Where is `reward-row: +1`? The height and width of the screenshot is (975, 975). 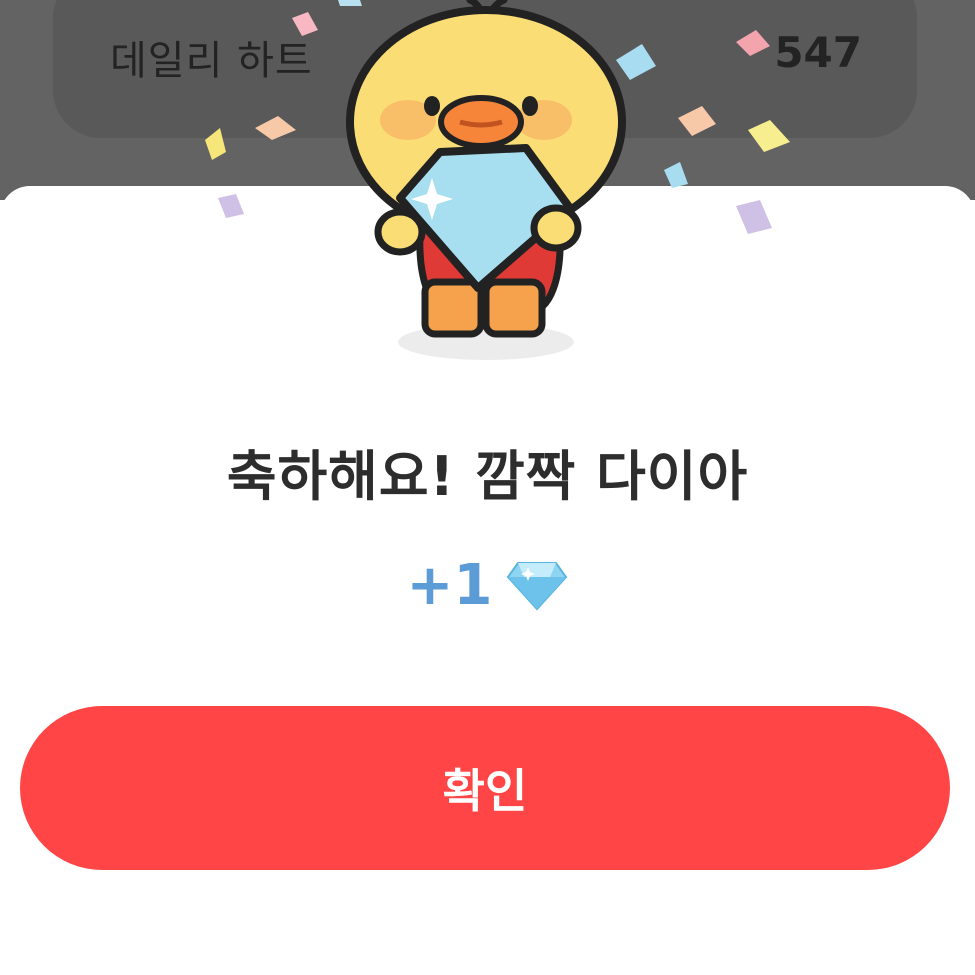
reward-row: +1 is located at coordinates (487, 585).